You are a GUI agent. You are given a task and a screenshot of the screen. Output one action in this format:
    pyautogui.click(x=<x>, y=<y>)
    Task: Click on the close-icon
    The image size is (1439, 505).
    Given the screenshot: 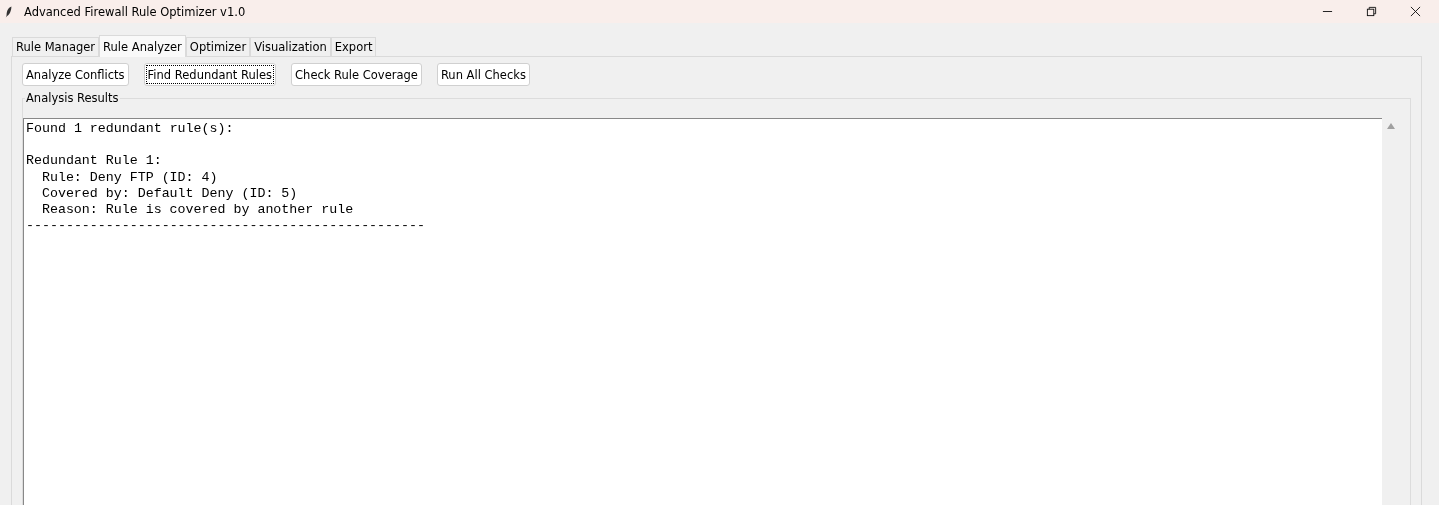 What is the action you would take?
    pyautogui.click(x=1415, y=11)
    